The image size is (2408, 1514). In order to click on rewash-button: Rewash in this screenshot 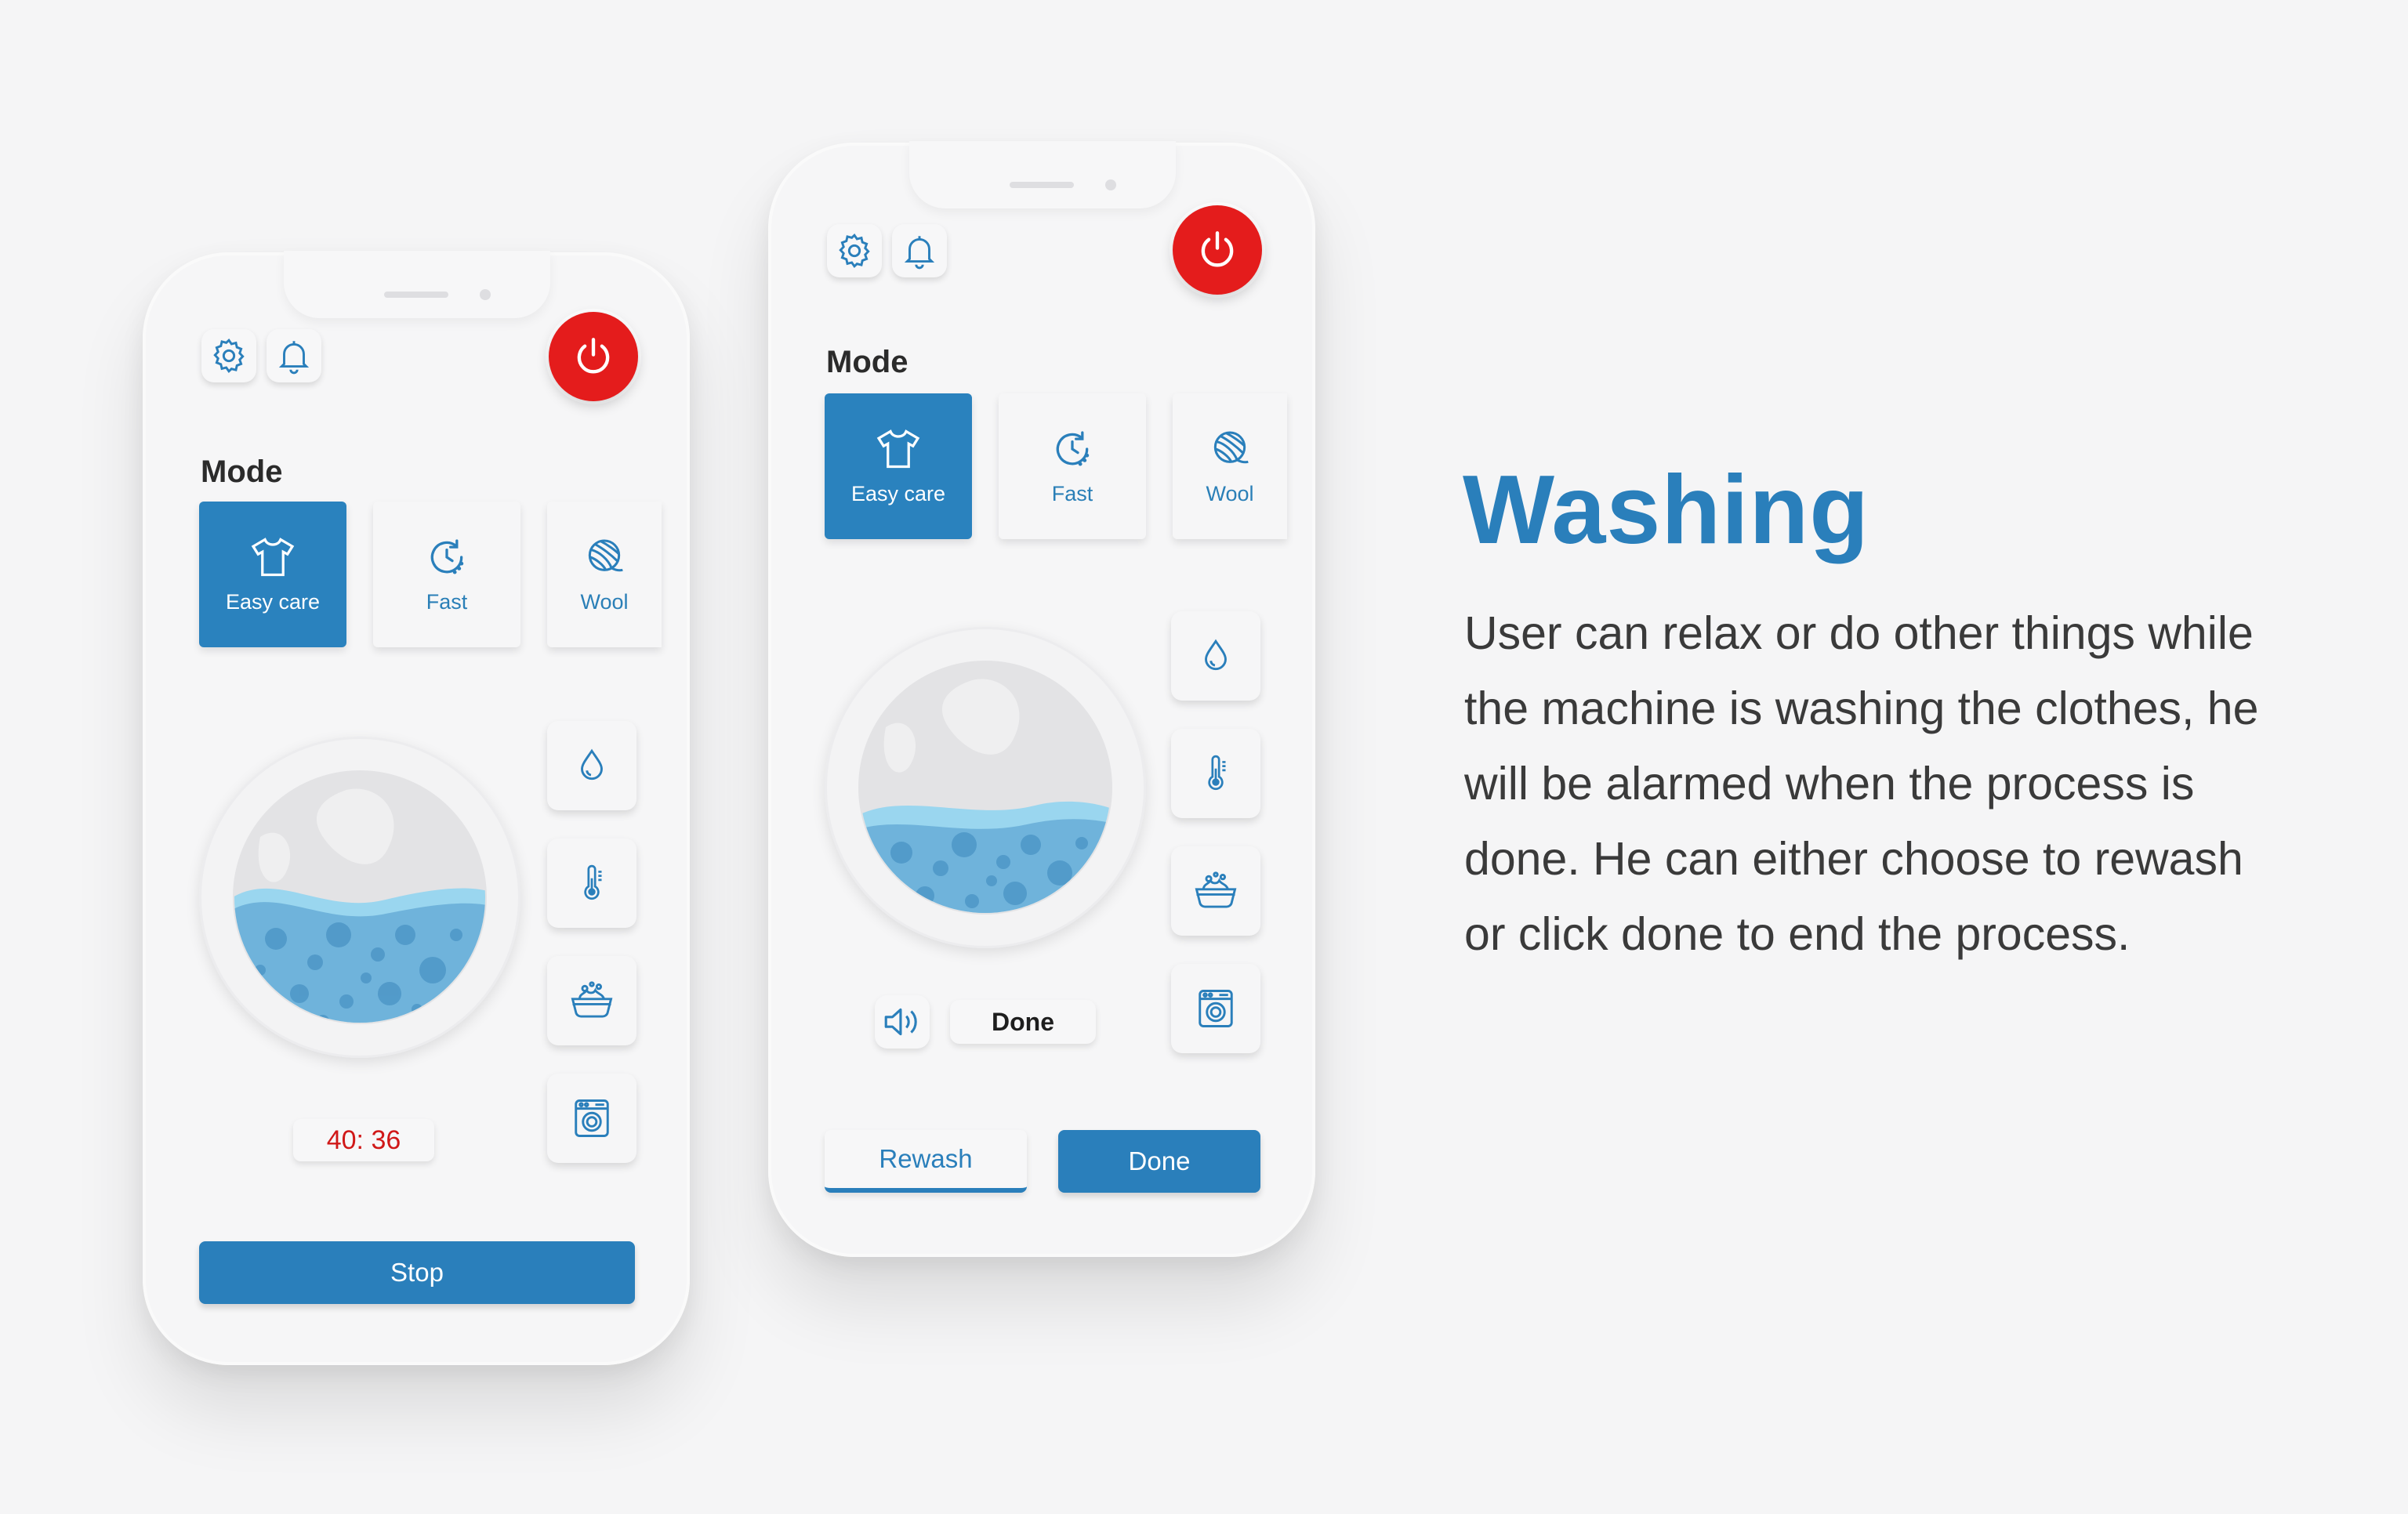, I will do `click(926, 1162)`.